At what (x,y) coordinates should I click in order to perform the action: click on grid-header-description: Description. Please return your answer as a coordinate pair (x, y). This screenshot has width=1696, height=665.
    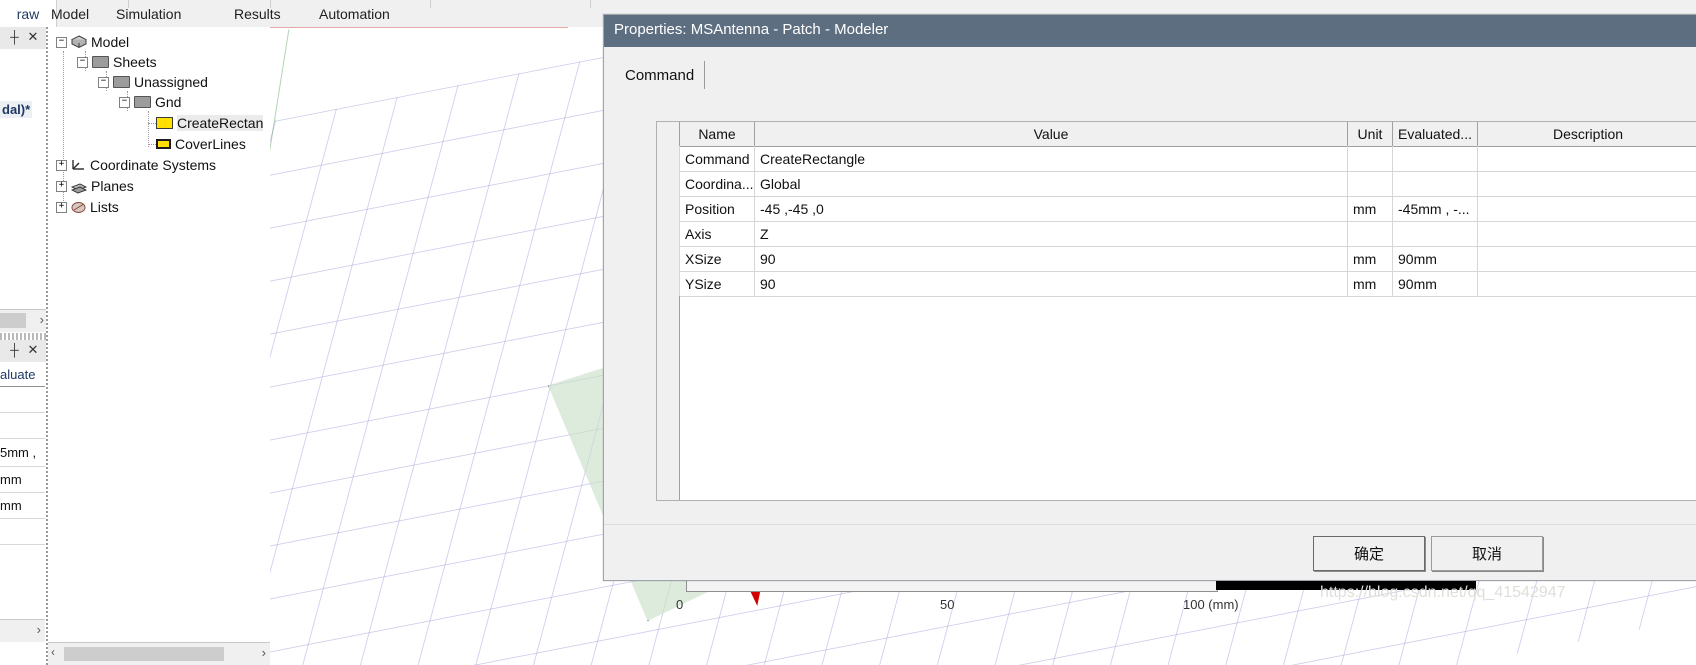
    Looking at the image, I should click on (1587, 134).